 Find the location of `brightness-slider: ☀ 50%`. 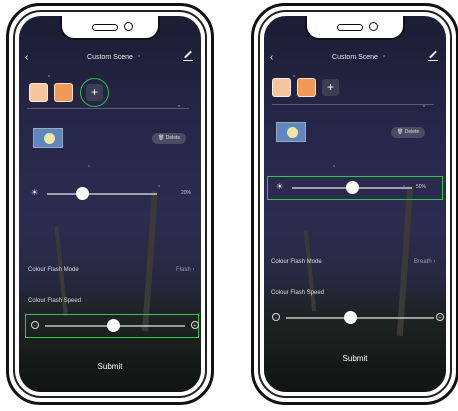

brightness-slider: ☀ 50% is located at coordinates (355, 188).